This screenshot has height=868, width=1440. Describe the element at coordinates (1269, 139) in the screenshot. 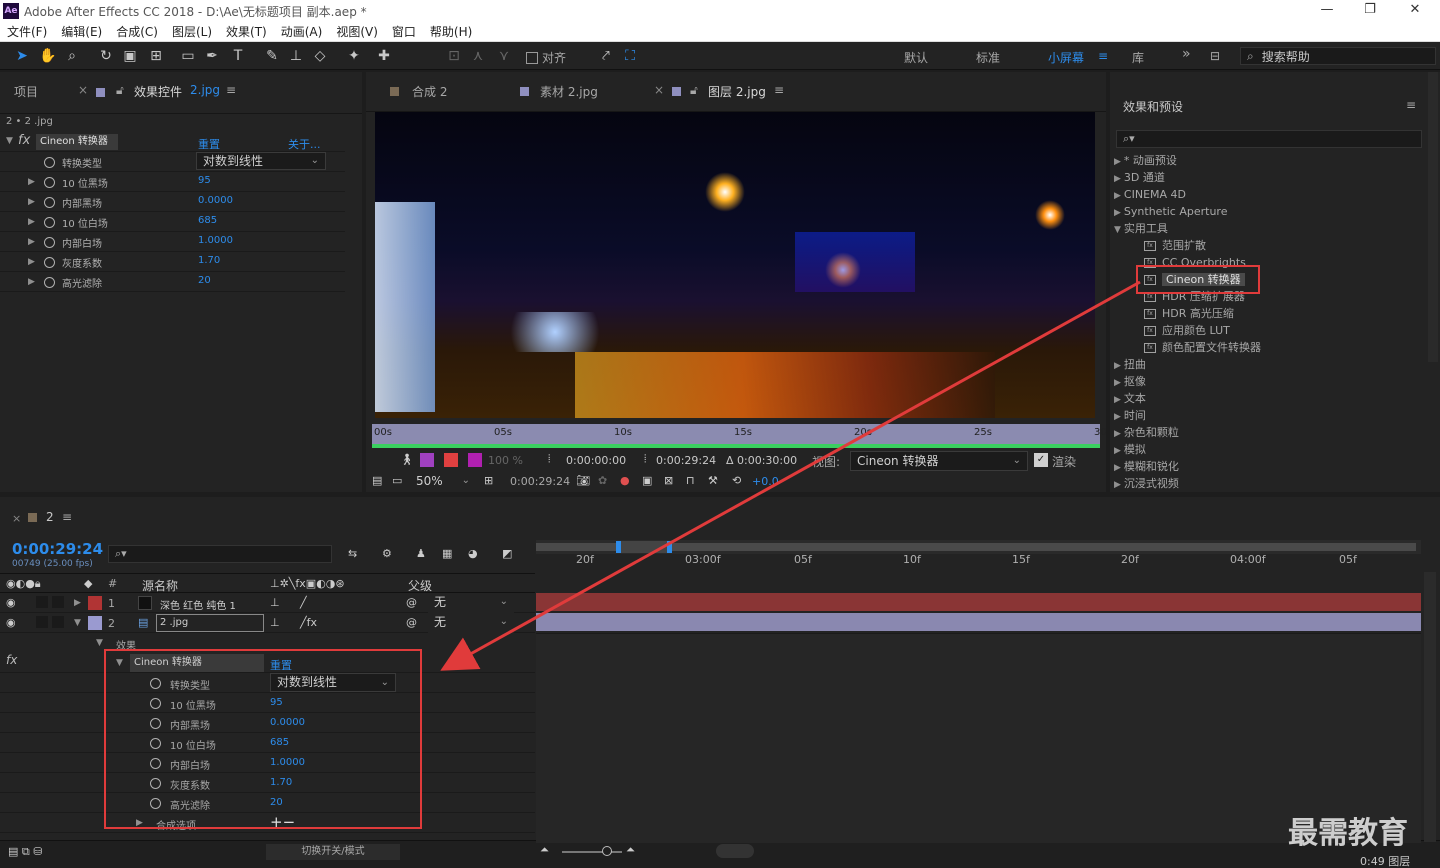

I see `effects-search-input: ⌕▾` at that location.